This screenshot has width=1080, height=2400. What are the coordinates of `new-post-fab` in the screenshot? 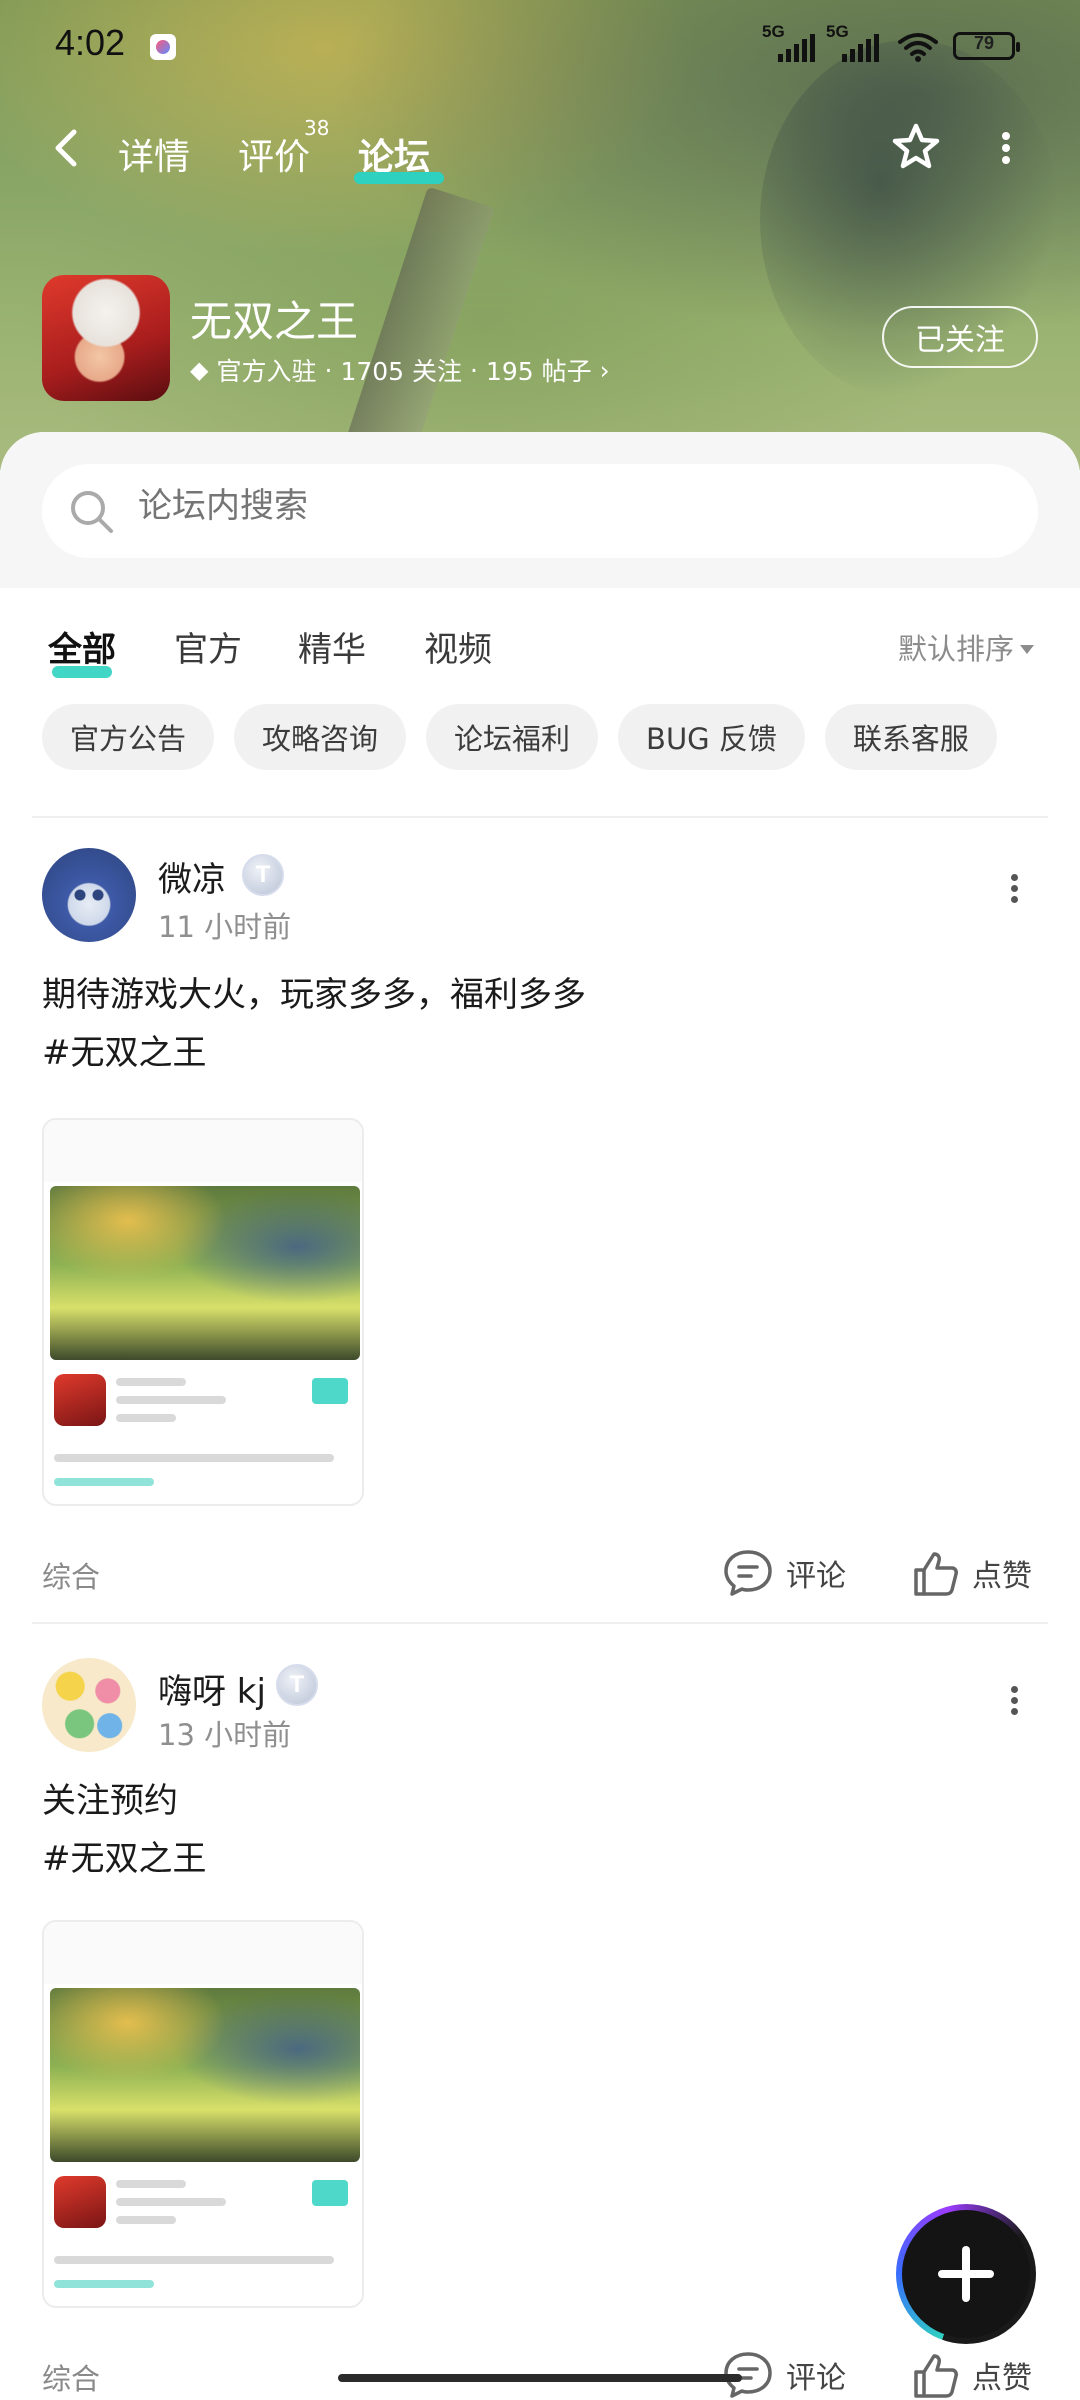 It's located at (966, 2274).